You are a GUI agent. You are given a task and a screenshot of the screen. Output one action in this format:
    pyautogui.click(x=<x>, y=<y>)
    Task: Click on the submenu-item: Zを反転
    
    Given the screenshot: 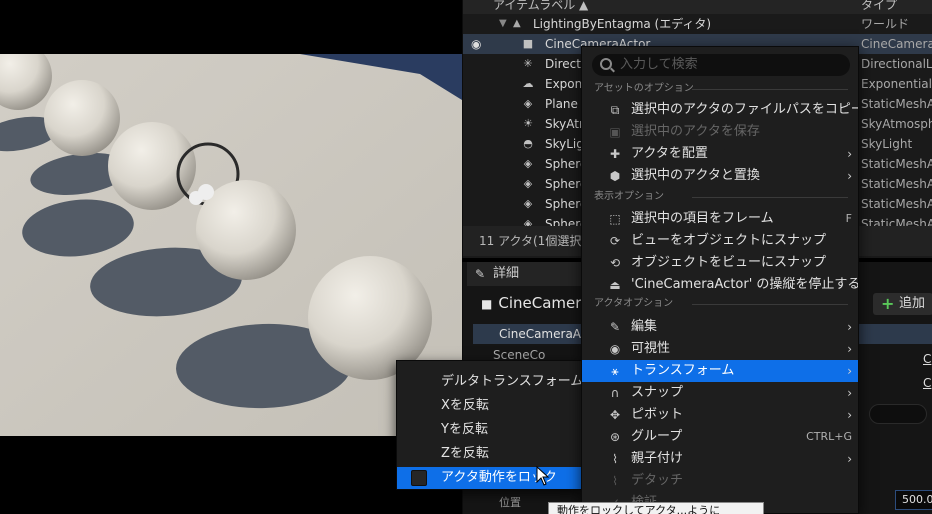 What is the action you would take?
    pyautogui.click(x=489, y=454)
    